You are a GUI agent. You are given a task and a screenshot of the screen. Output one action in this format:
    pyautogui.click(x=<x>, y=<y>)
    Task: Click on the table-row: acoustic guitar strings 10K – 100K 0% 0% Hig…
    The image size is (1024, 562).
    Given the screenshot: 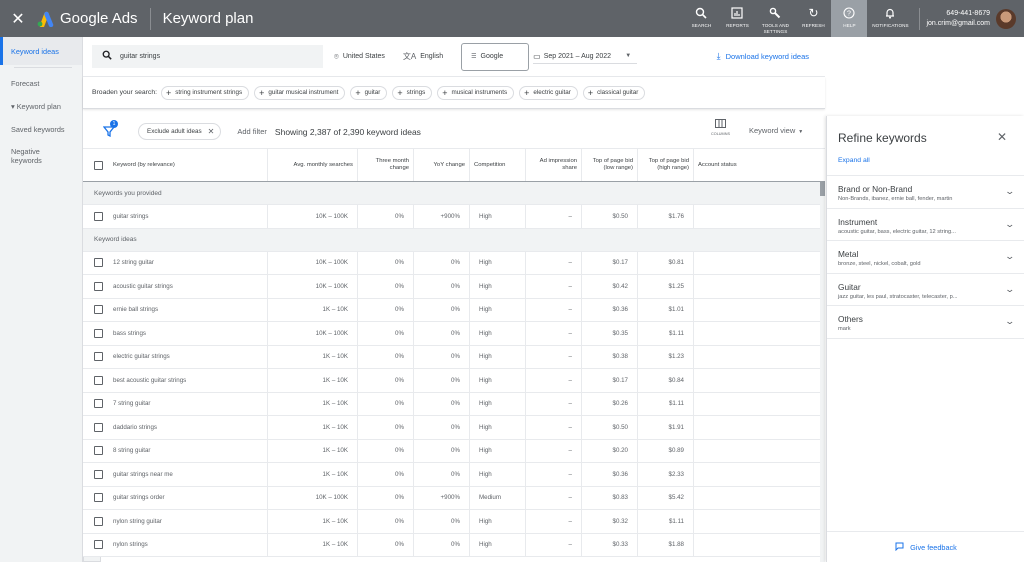 What is the action you would take?
    pyautogui.click(x=454, y=287)
    